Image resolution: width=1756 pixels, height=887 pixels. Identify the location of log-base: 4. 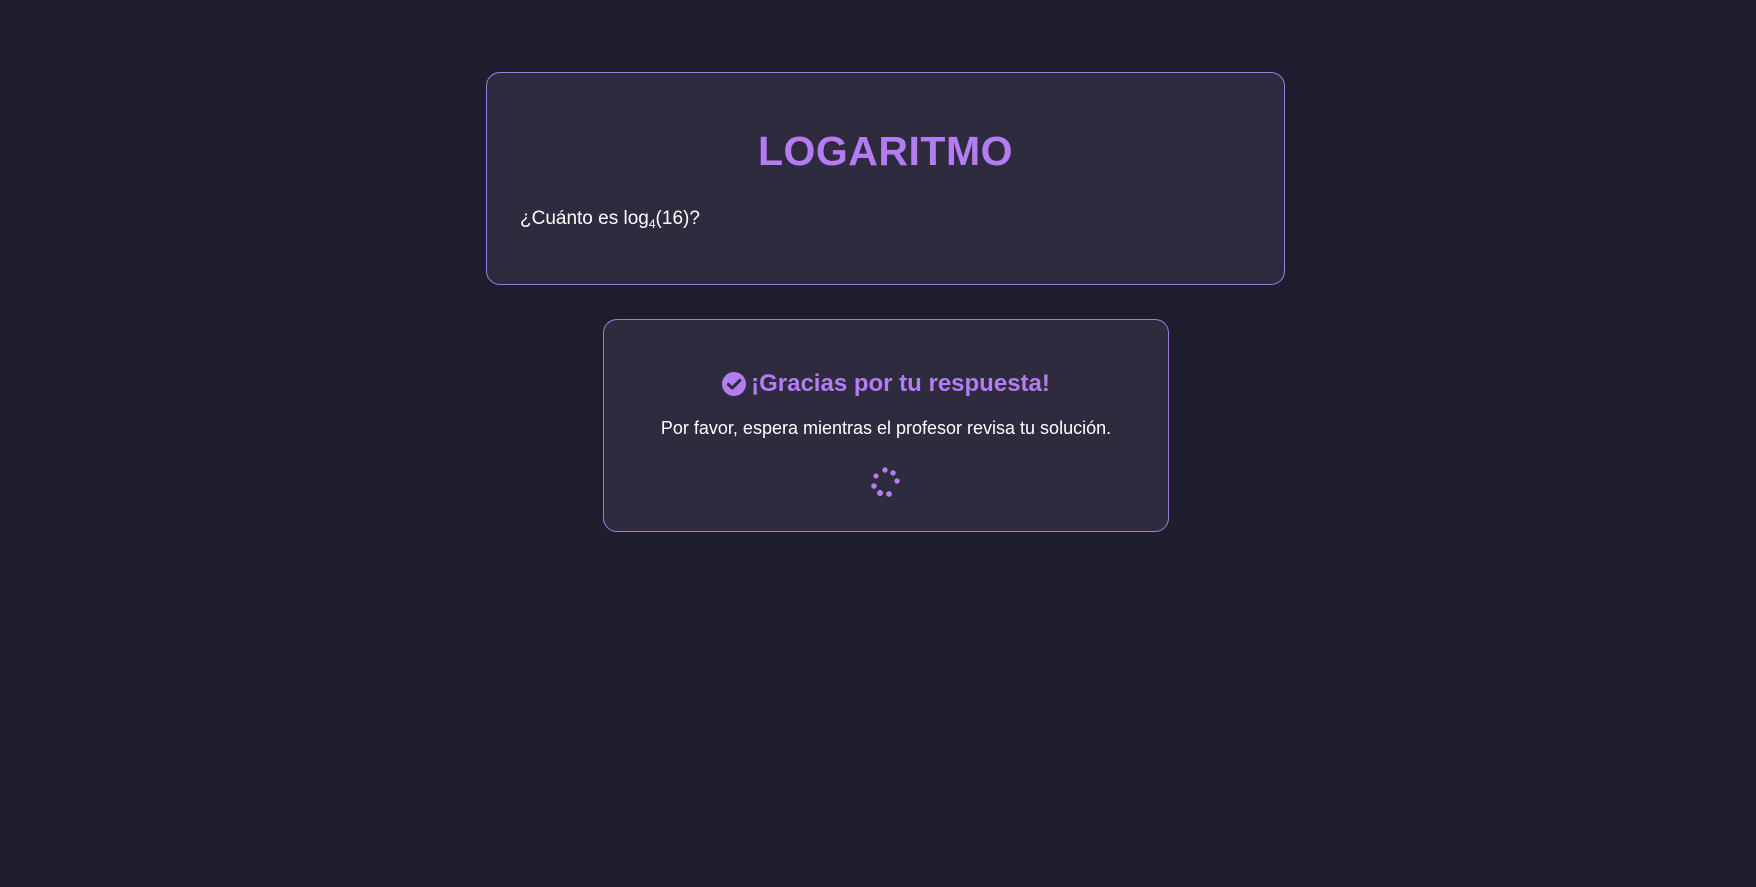
(652, 224).